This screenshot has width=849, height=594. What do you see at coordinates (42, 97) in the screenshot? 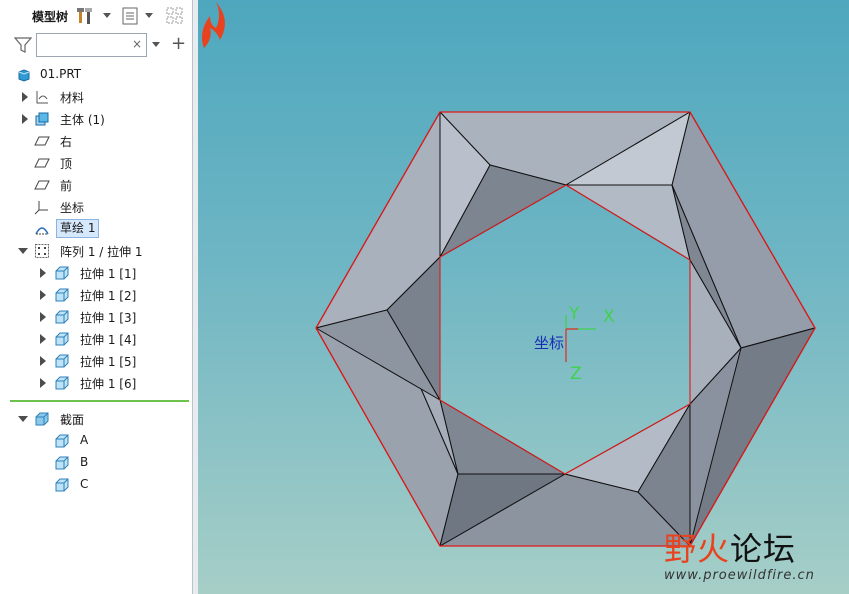
I see `material-icon` at bounding box center [42, 97].